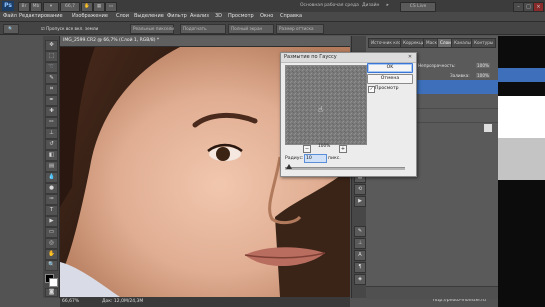  I want to click on dialog-title-bar: Размытие по Гауссу ✕, so click(348, 58).